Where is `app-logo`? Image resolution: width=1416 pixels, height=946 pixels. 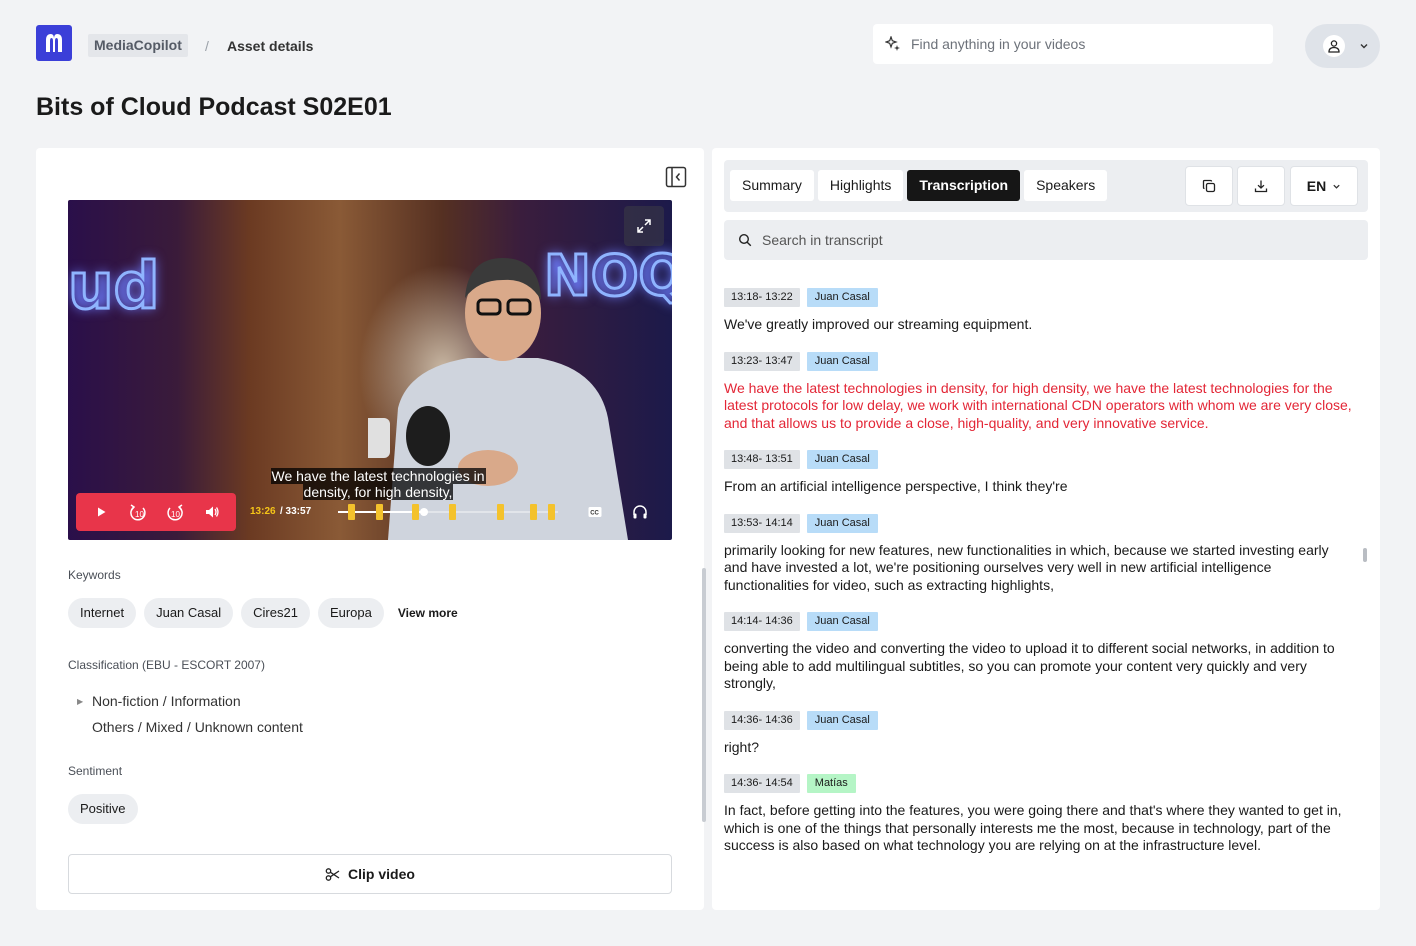 app-logo is located at coordinates (54, 43).